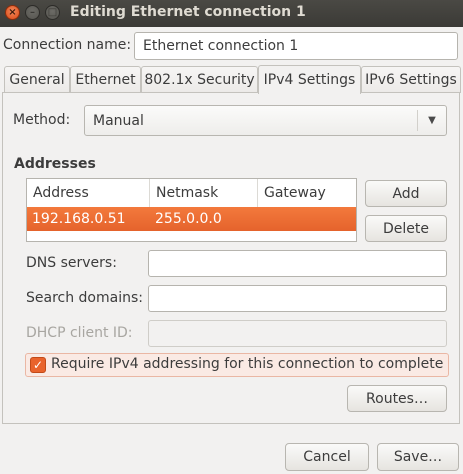 This screenshot has height=474, width=463. What do you see at coordinates (79, 333) in the screenshot?
I see `dhcp-client-id-label: DHCP client ID:` at bounding box center [79, 333].